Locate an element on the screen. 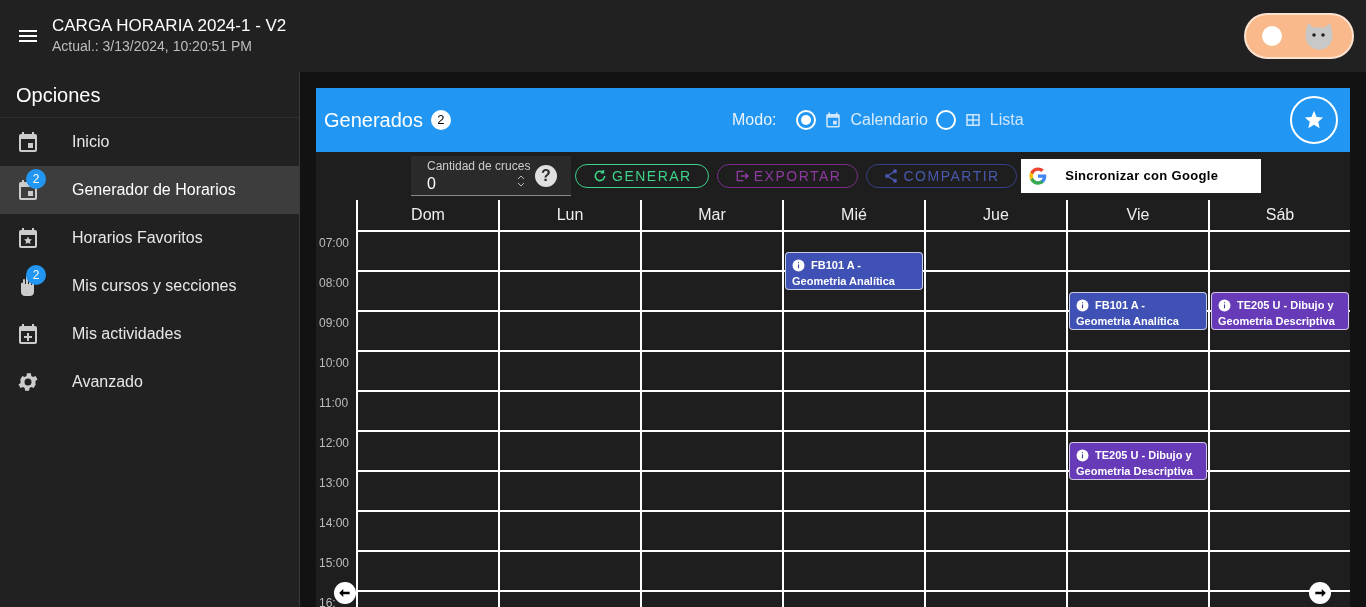  sidebar-item: 2 Generador de Horarios is located at coordinates (149, 190).